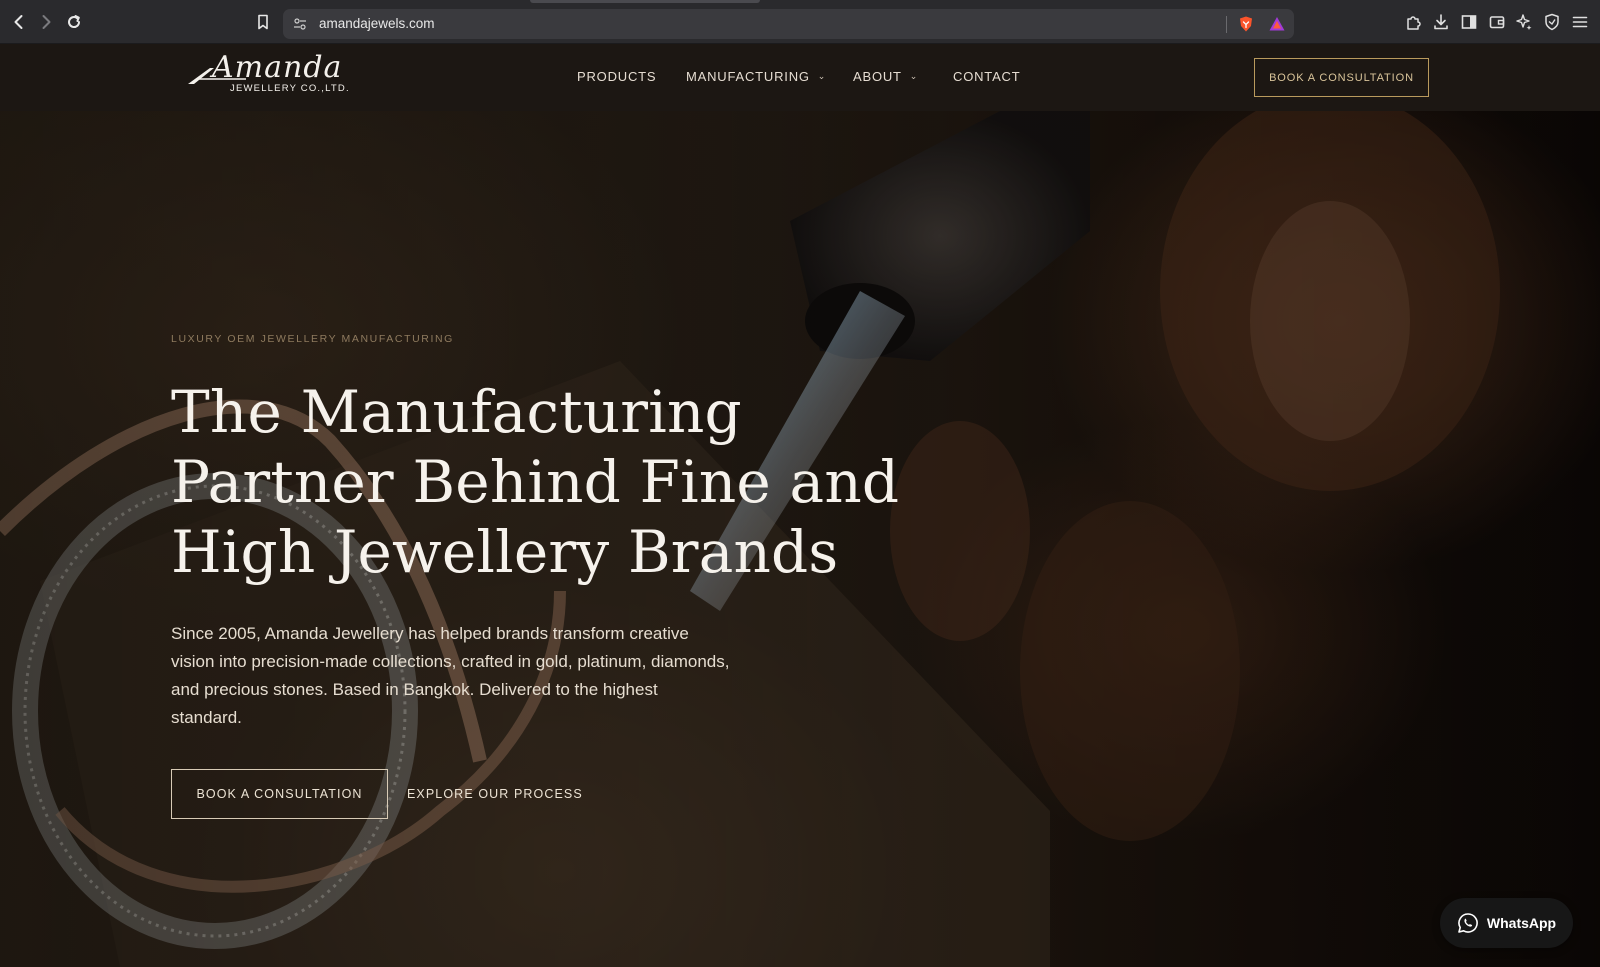 This screenshot has width=1600, height=967. Describe the element at coordinates (1581, 23) in the screenshot. I see `menu-icon` at that location.